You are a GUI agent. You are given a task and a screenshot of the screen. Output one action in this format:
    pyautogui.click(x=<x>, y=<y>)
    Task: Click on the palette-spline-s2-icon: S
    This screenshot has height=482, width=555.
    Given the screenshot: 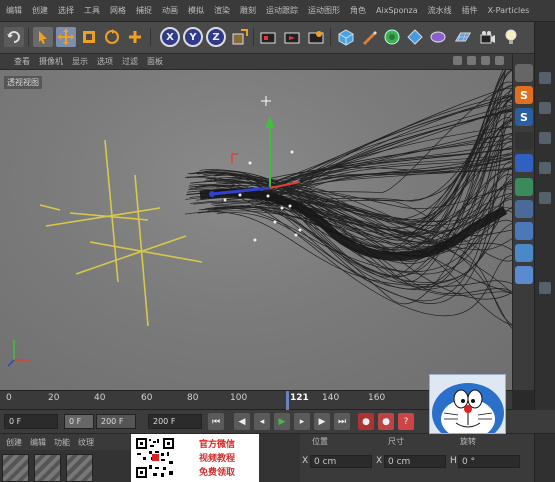 What is the action you would take?
    pyautogui.click(x=524, y=117)
    